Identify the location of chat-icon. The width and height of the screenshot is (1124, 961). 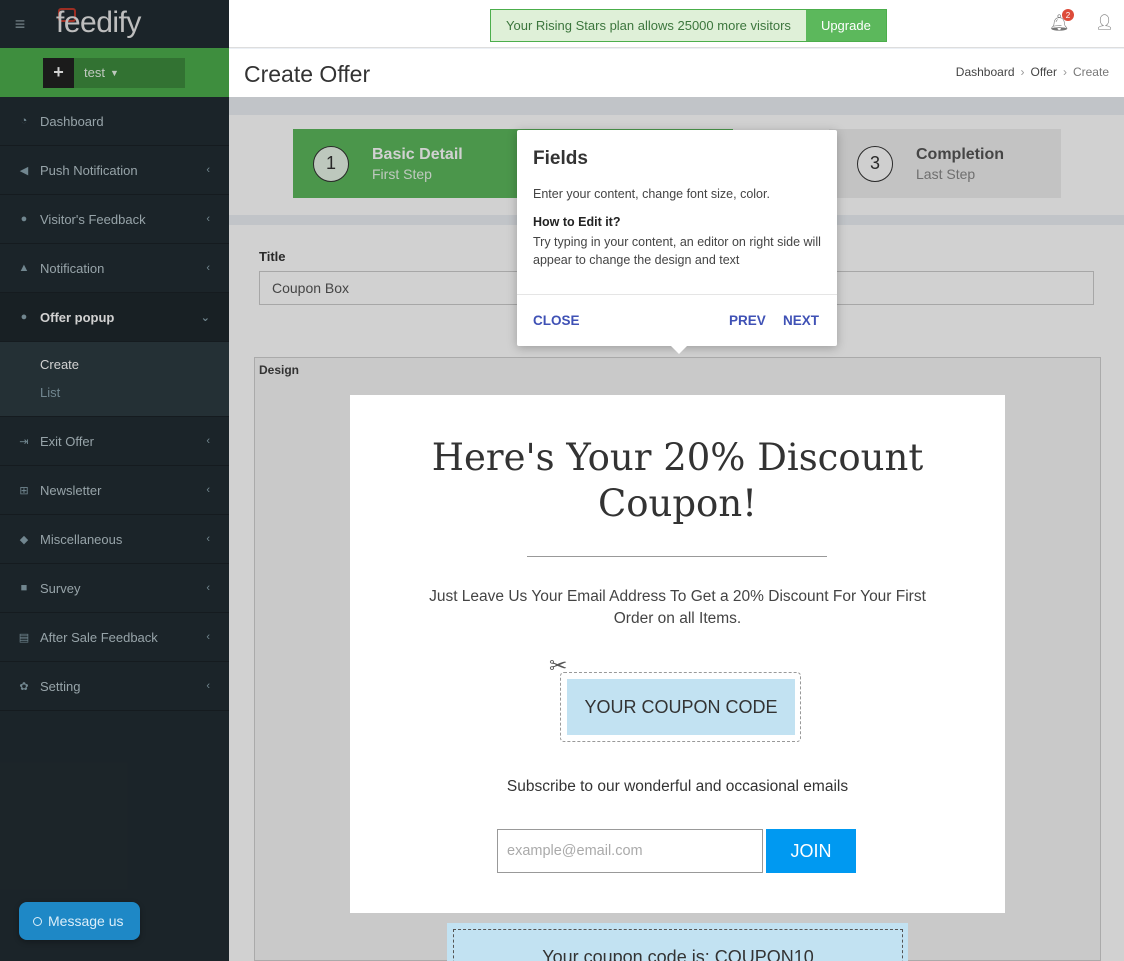
(37, 921).